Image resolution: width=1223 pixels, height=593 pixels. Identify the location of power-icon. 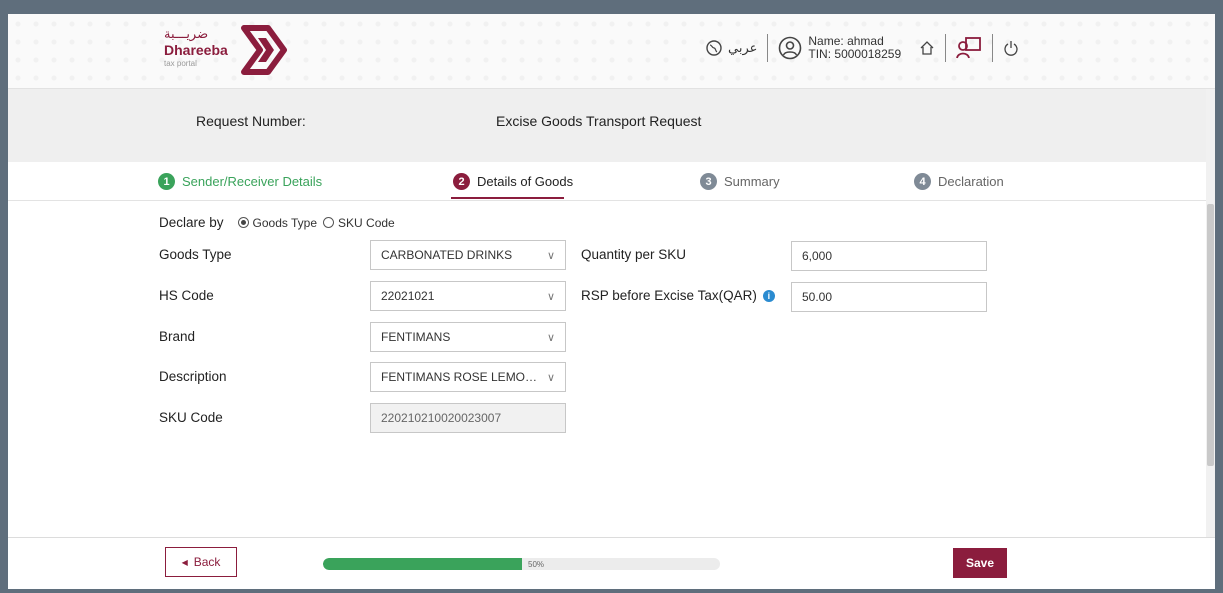
(1011, 48).